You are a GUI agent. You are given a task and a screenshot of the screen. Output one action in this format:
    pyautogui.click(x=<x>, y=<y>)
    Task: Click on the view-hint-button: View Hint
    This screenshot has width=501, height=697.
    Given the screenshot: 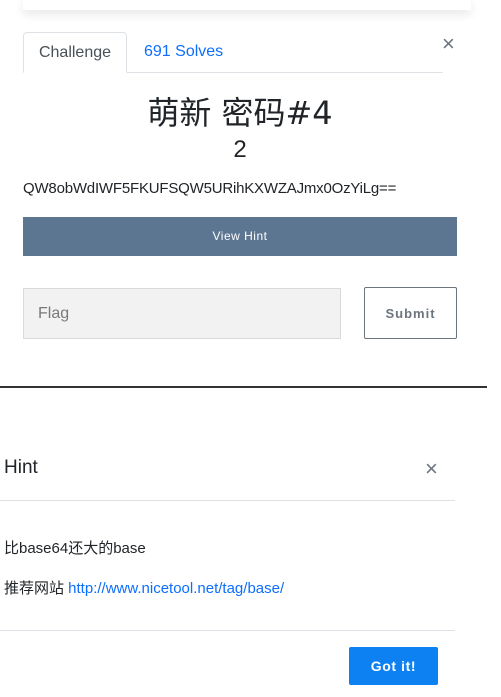 What is the action you would take?
    pyautogui.click(x=240, y=236)
    